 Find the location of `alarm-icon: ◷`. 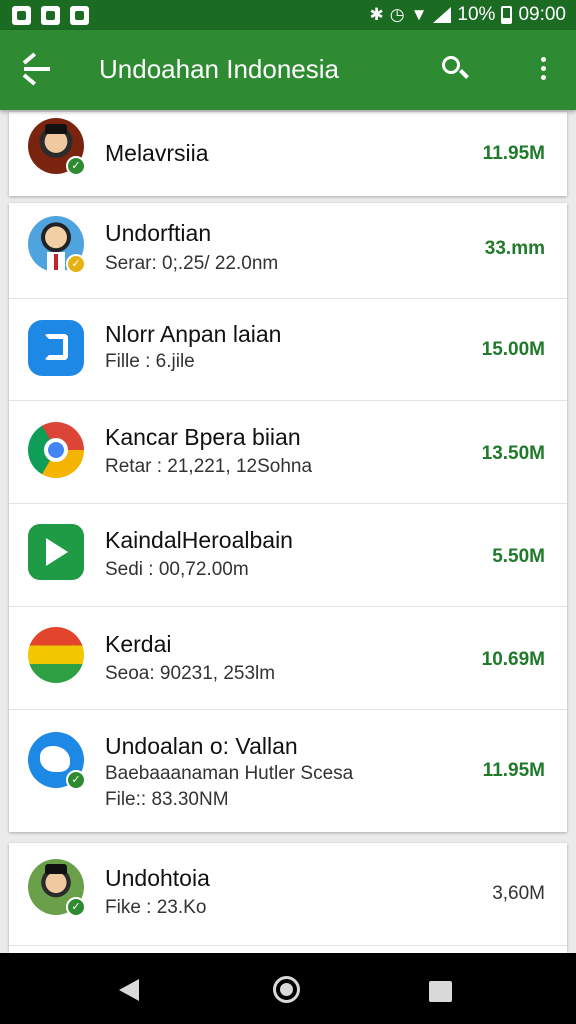

alarm-icon: ◷ is located at coordinates (397, 14).